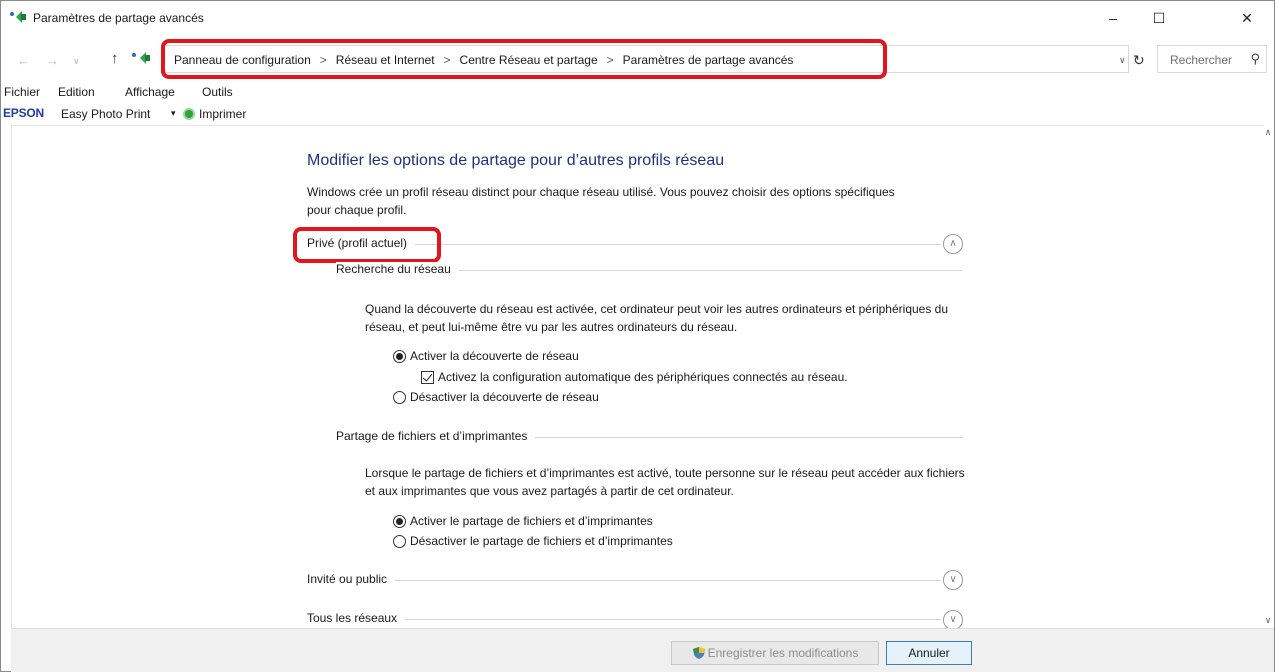 This screenshot has width=1275, height=672. What do you see at coordinates (351, 579) in the screenshot?
I see `section-guest-label: Invité ou public` at bounding box center [351, 579].